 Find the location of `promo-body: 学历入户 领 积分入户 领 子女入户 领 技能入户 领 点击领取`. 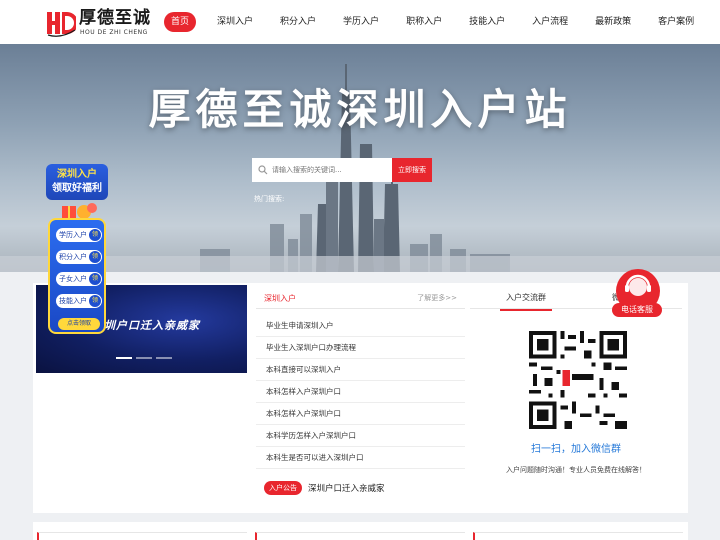

promo-body: 学历入户 领 积分入户 领 子女入户 领 技能入户 领 点击领取 is located at coordinates (77, 276).